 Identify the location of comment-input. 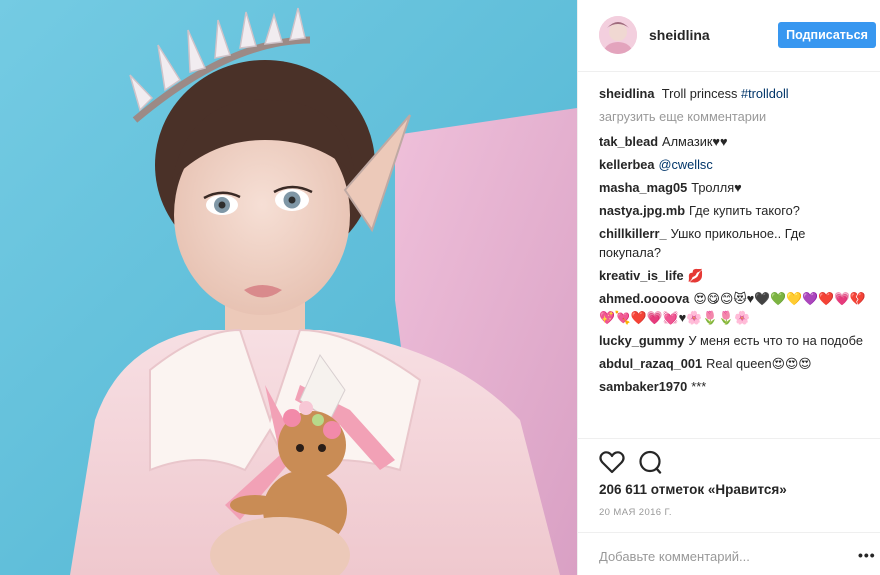
(719, 556).